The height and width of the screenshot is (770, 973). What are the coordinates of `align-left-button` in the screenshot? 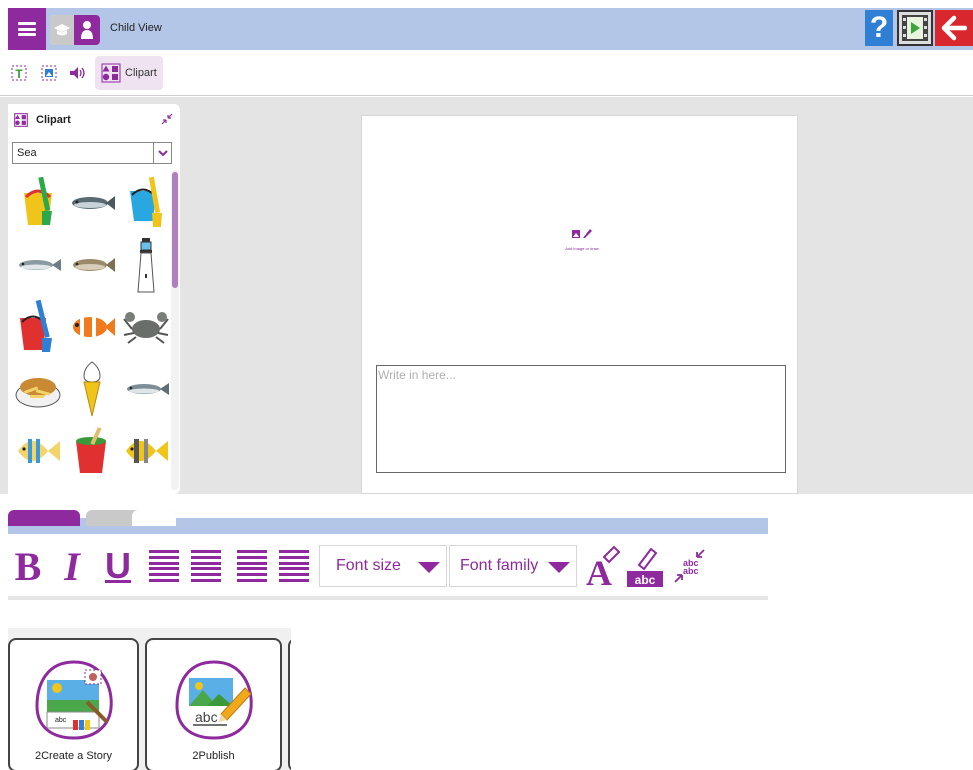 It's located at (164, 566).